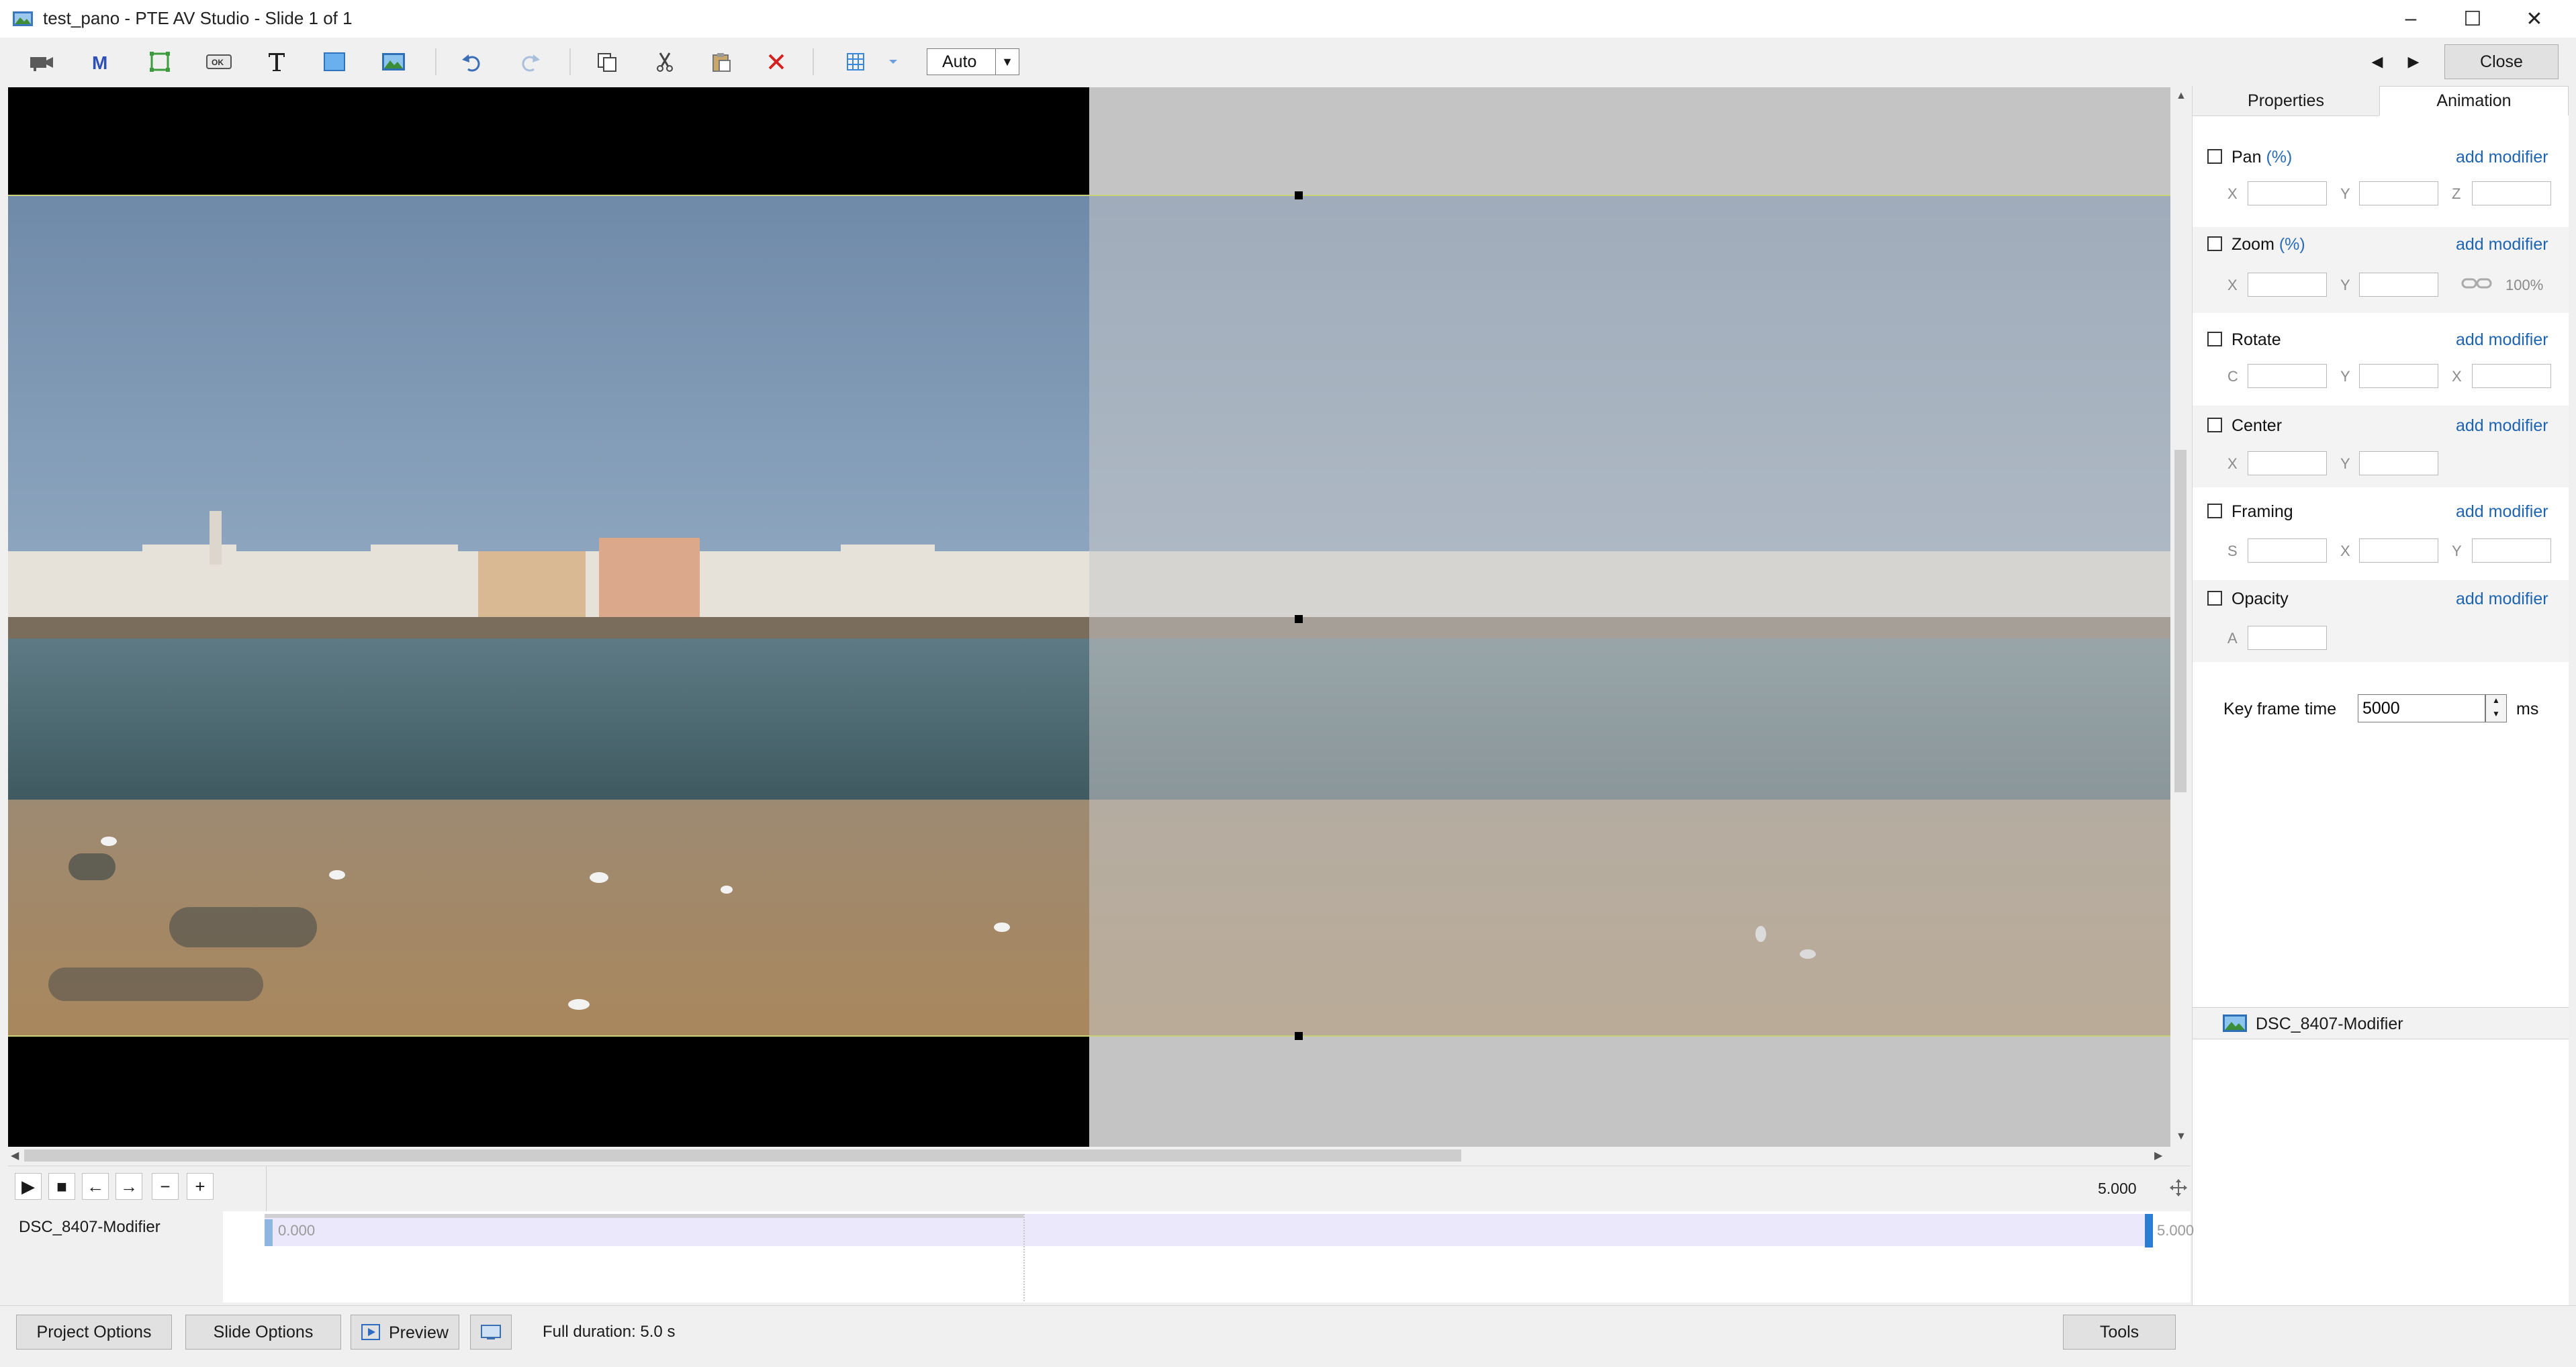  Describe the element at coordinates (2502, 340) in the screenshot. I see `rotate-add-modifier-link: add modifier` at that location.